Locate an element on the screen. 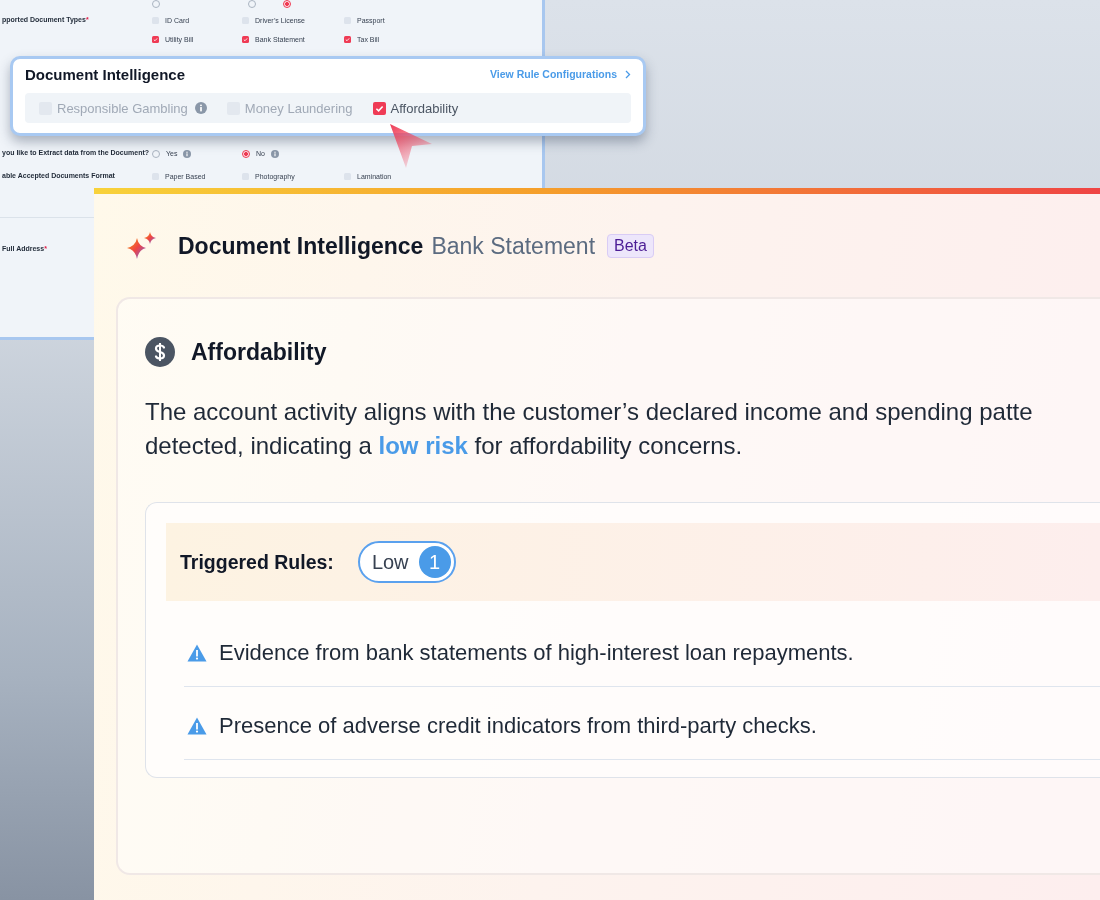  summary-text: The account activity aligns with the customer’s declared income and spending patte detected, indicating a low risk for affordability concerns. is located at coordinates (589, 429).